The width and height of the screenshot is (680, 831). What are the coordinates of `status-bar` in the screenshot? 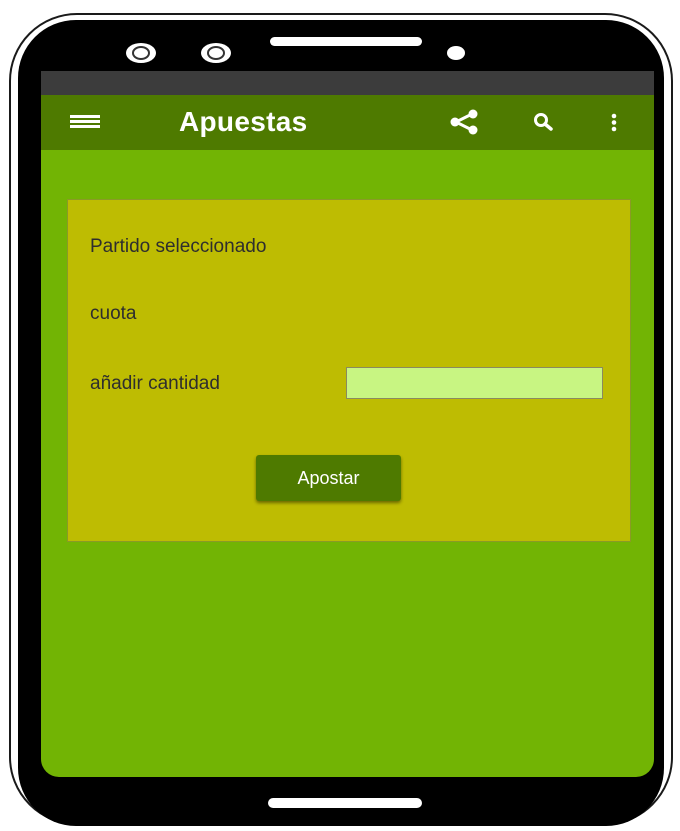 It's located at (347, 83).